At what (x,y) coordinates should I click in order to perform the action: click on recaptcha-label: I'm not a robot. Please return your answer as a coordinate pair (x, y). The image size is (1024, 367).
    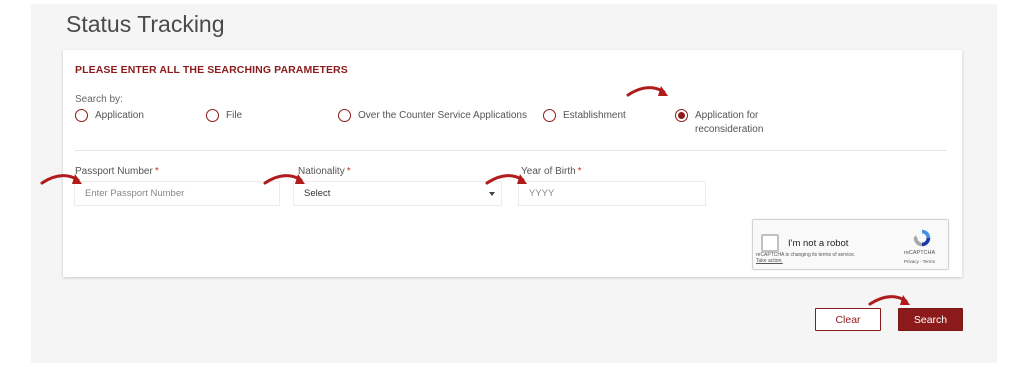
    Looking at the image, I should click on (818, 243).